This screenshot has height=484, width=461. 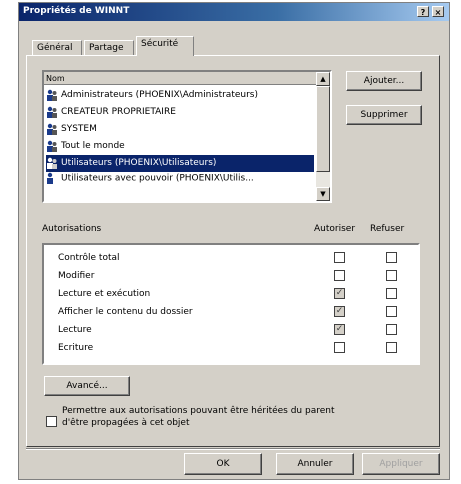 What do you see at coordinates (118, 112) in the screenshot?
I see `list-item-label: CREATEUR PROPRIETAIRE` at bounding box center [118, 112].